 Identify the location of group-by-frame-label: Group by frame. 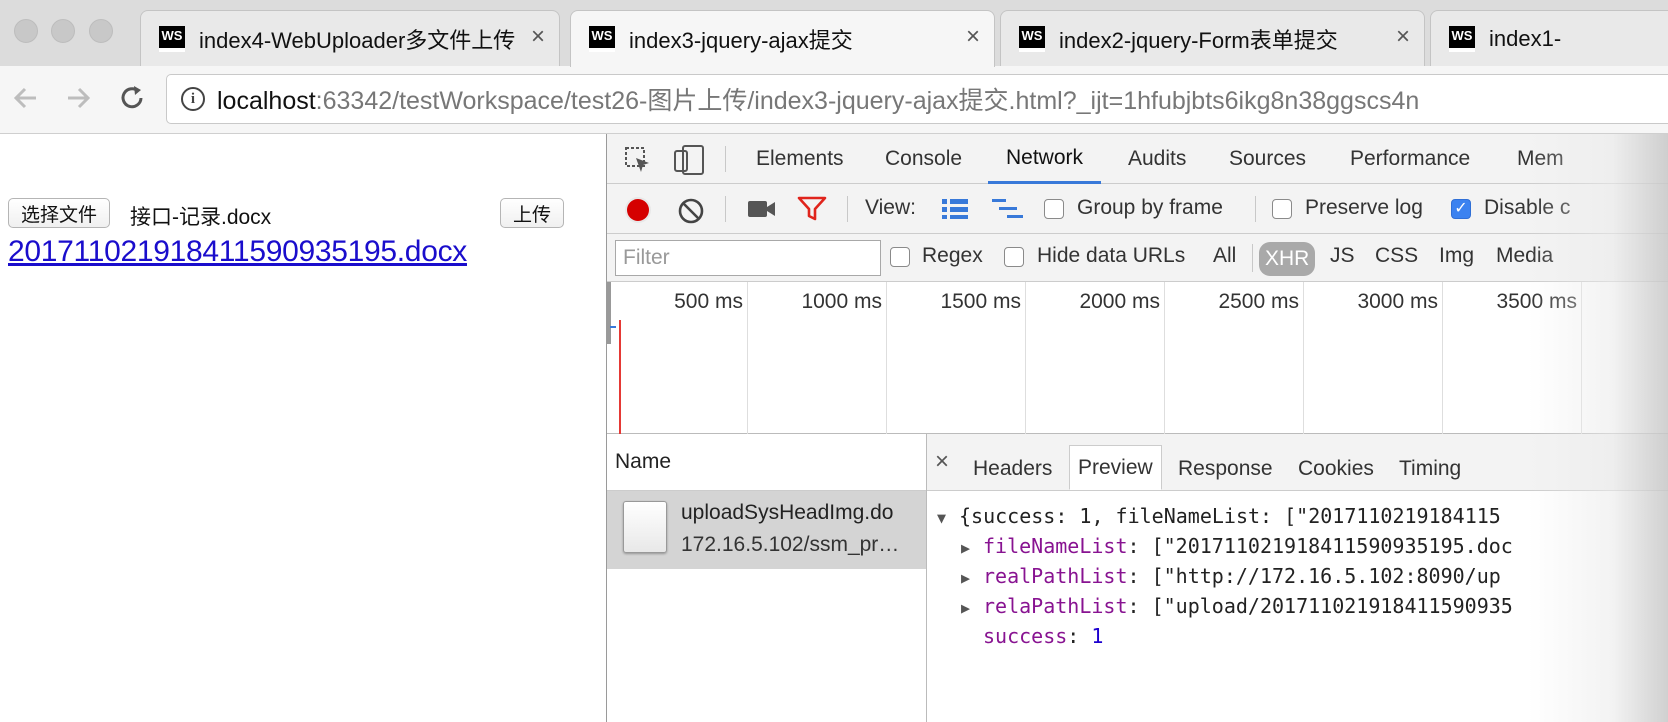
(1150, 207).